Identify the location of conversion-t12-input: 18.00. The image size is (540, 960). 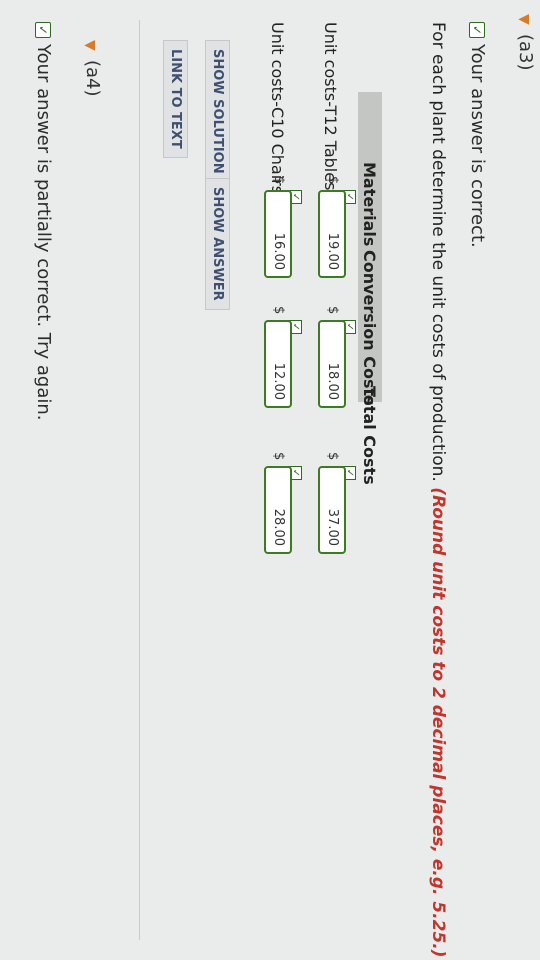
(332, 364).